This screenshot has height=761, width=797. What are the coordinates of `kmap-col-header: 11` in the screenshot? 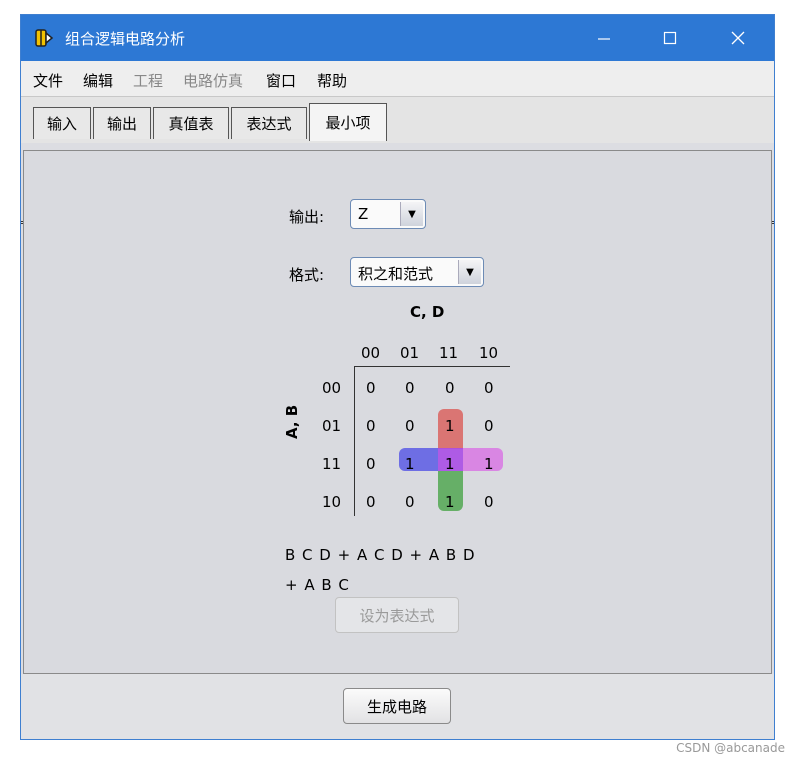 It's located at (449, 353).